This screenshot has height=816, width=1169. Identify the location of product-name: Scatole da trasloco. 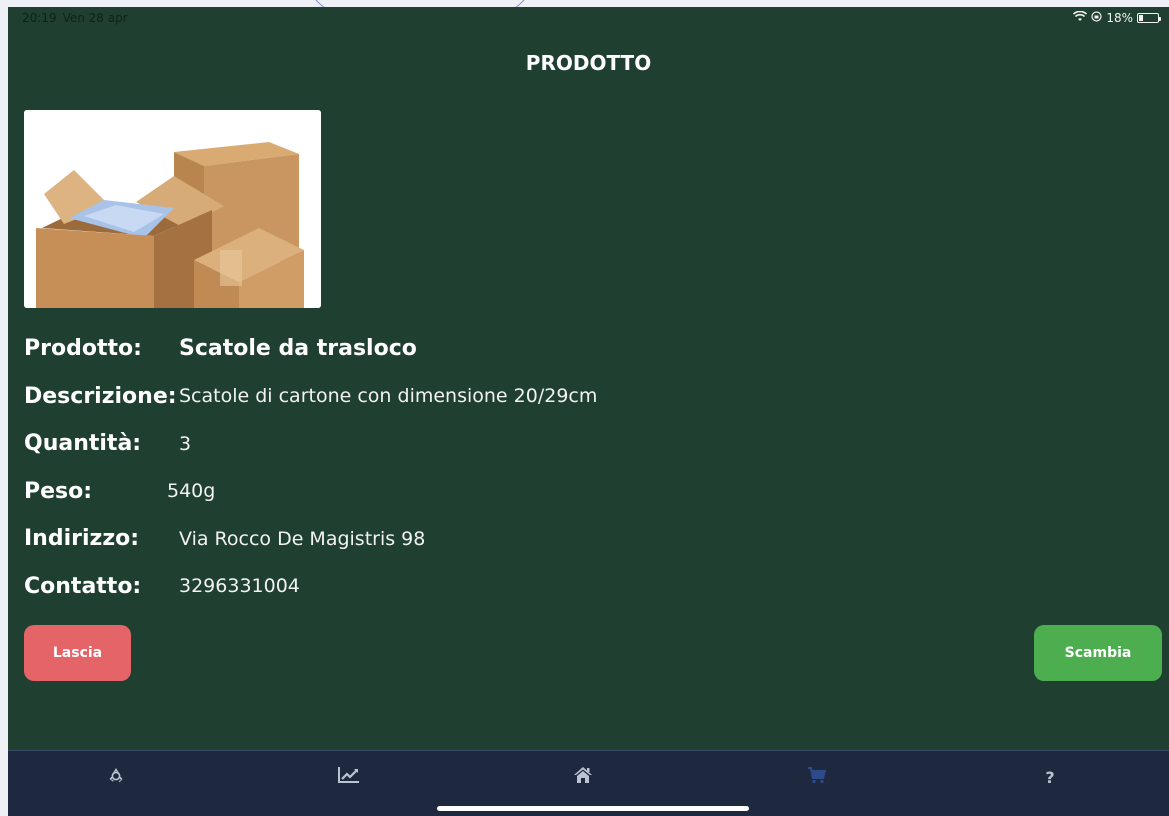
(298, 349).